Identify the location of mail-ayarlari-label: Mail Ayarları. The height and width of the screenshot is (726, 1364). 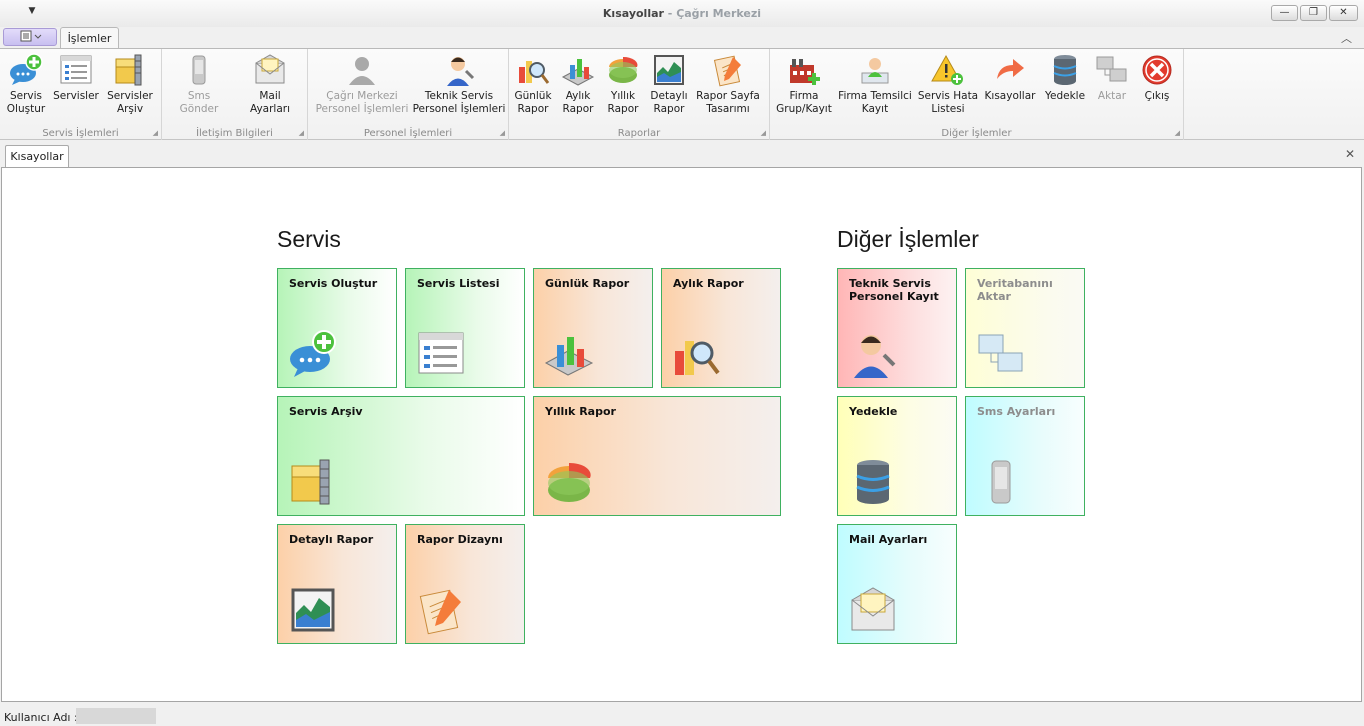
(270, 102).